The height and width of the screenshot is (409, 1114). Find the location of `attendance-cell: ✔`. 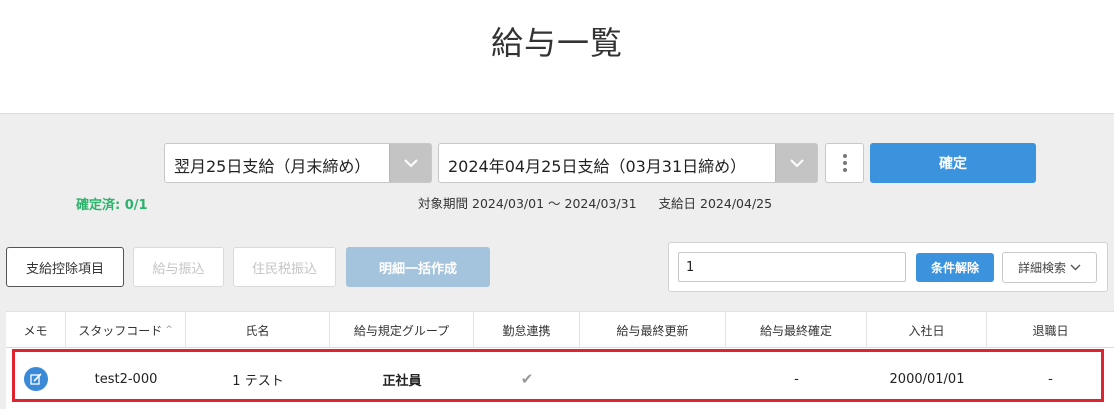

attendance-cell: ✔ is located at coordinates (527, 379).